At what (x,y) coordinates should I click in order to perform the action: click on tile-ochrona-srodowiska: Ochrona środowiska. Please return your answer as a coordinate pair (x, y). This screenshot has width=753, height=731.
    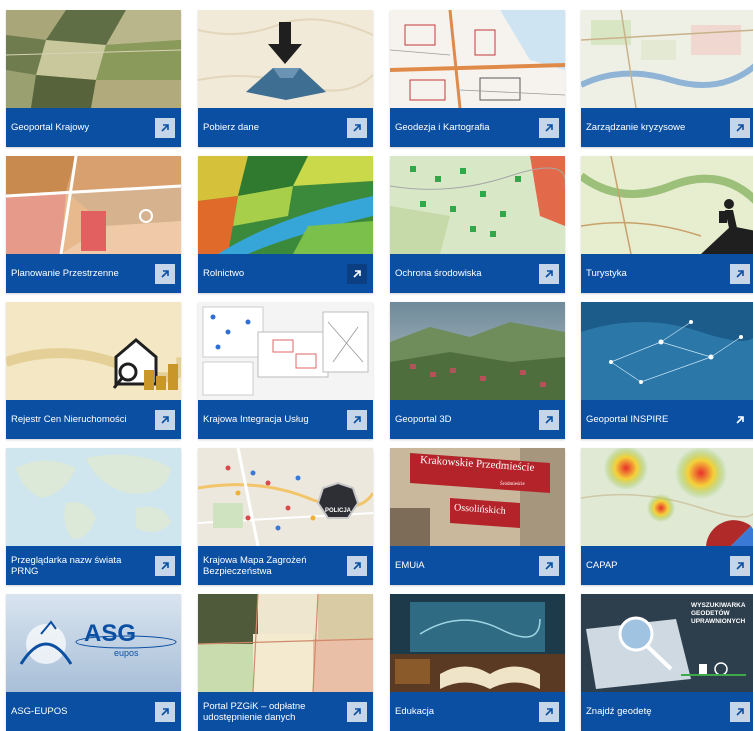
    Looking at the image, I should click on (477, 224).